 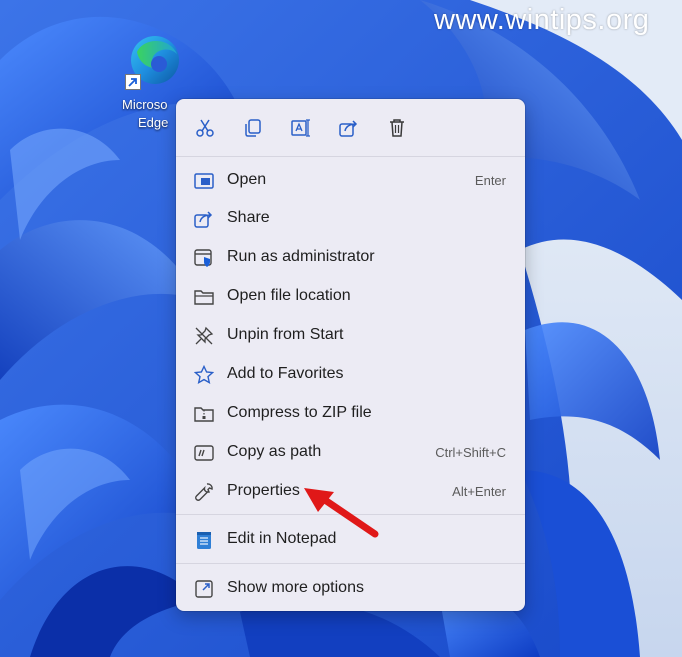 What do you see at coordinates (490, 180) in the screenshot?
I see `menu-item-shortcut: Enter` at bounding box center [490, 180].